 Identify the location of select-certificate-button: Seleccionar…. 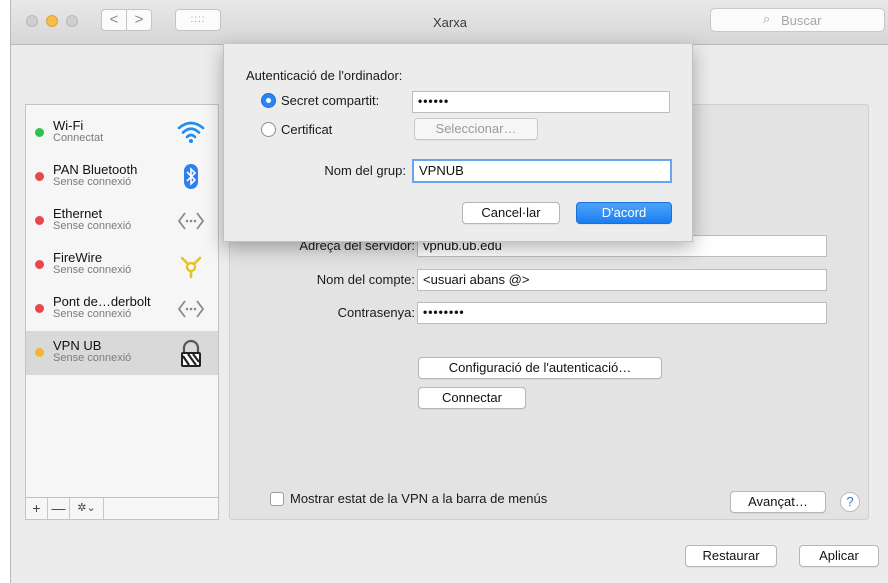
(476, 129).